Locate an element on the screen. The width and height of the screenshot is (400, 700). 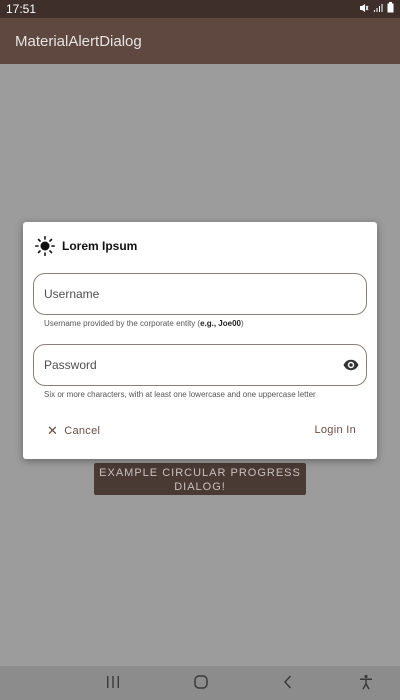
status-bar: 17:51 is located at coordinates (200, 9).